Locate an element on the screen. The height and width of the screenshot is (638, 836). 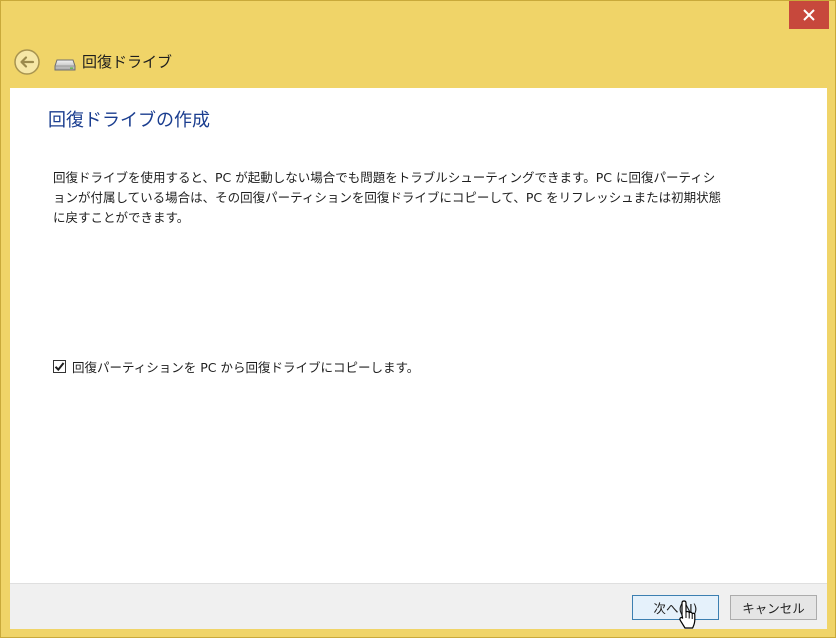
copy-partition-option: 回復パーティションを PC から回復ドライブにコピーします。 is located at coordinates (236, 366).